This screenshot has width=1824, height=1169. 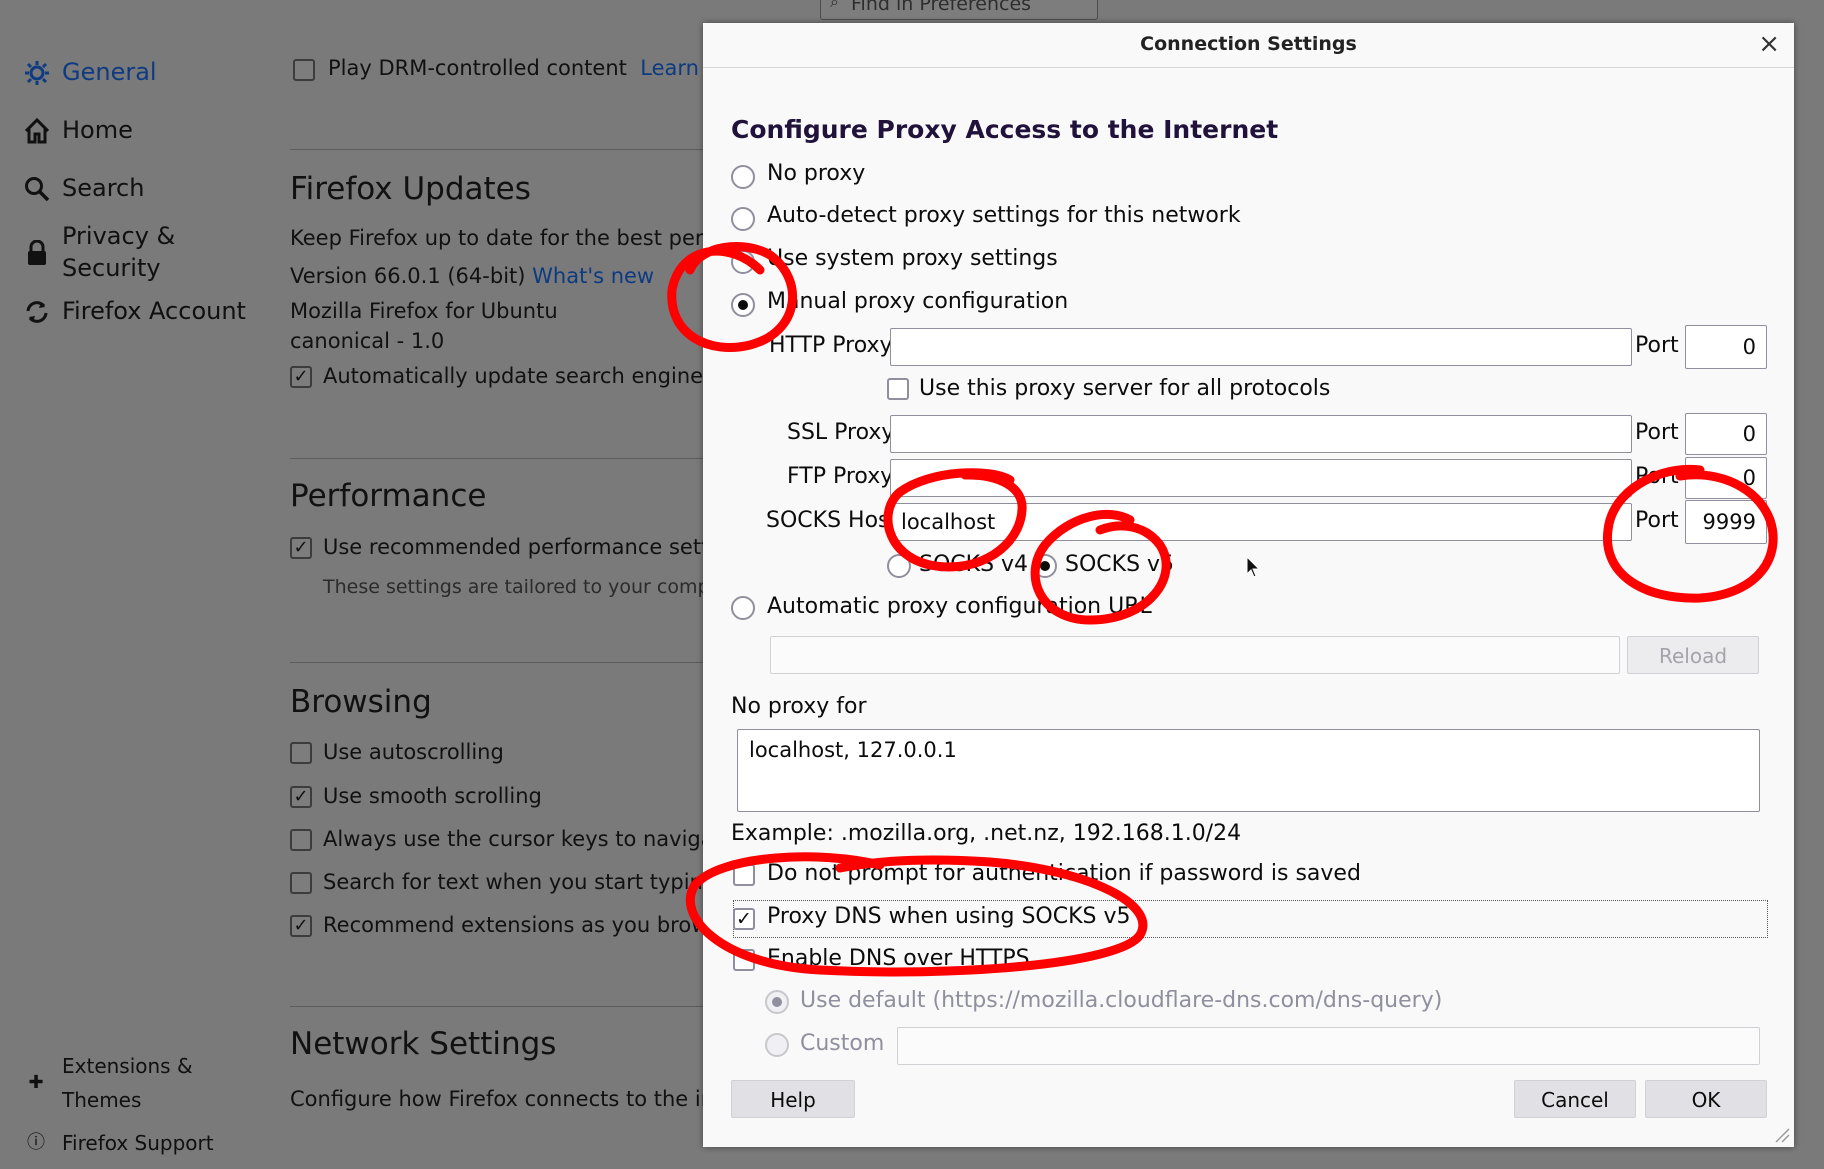 I want to click on proxy-dns-checkbox: ✓, so click(x=744, y=919).